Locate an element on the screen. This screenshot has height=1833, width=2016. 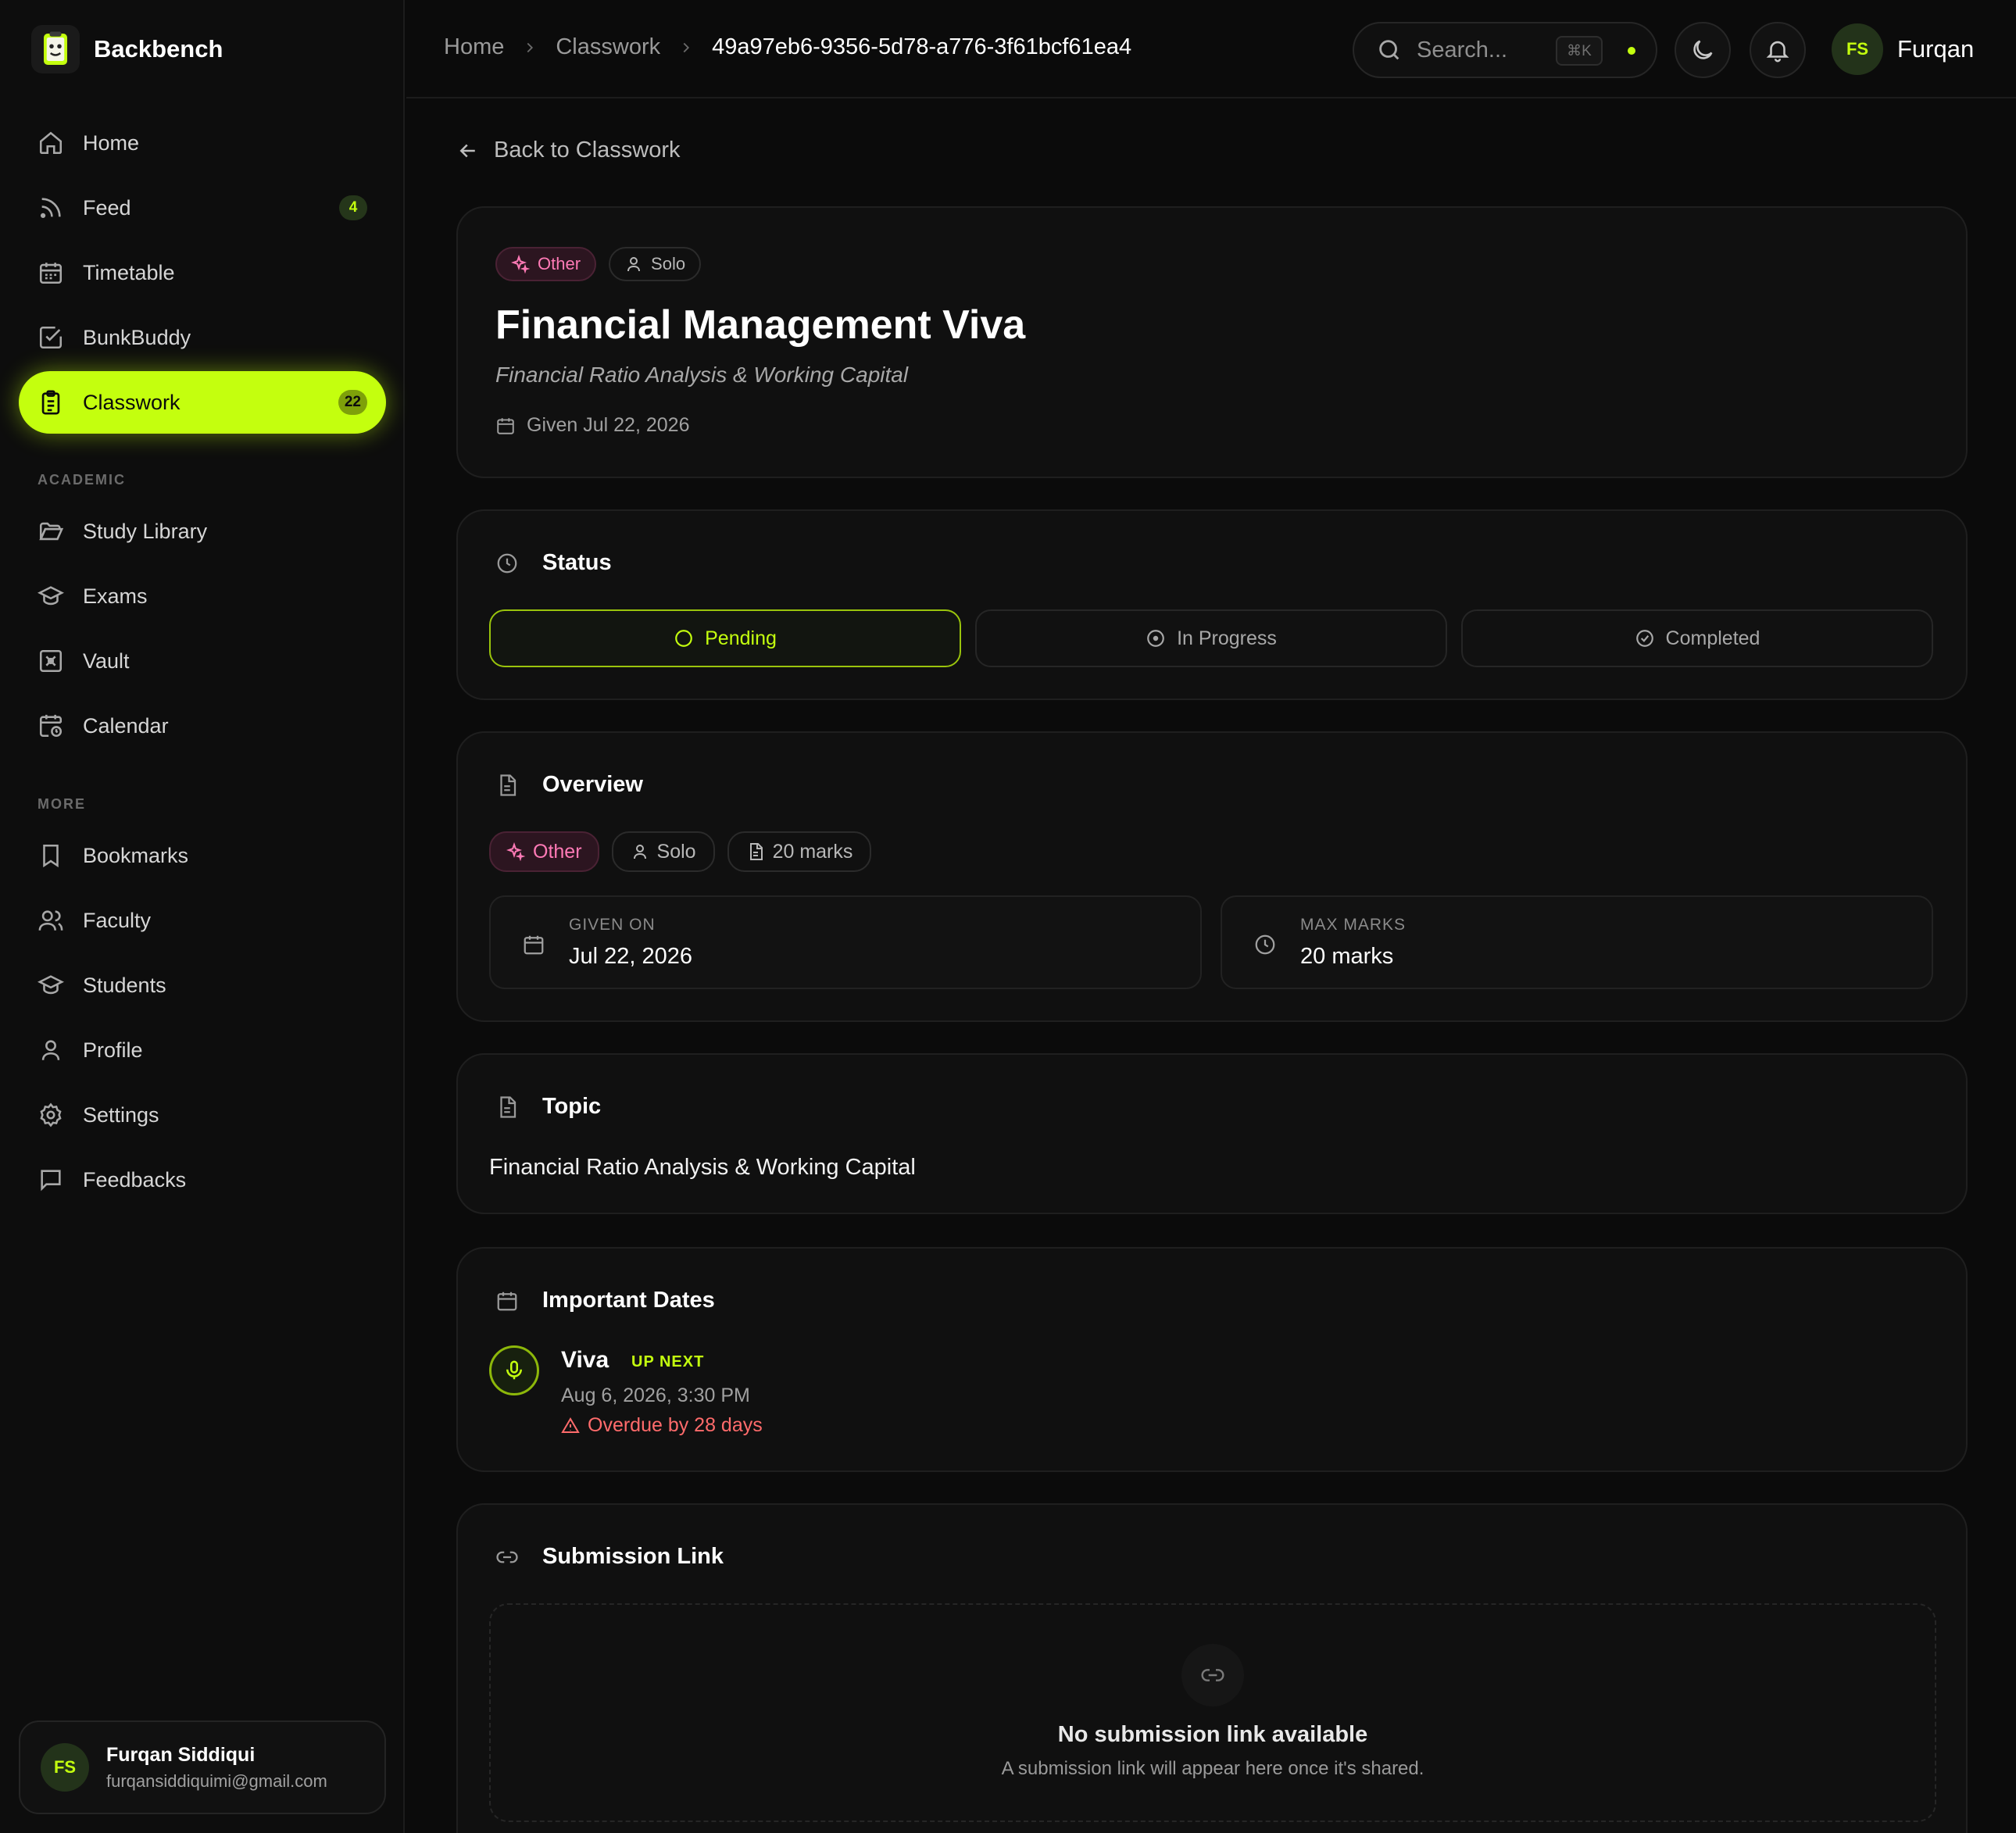
user-email: furqansiddiquimi@gmail.com is located at coordinates (216, 1780).